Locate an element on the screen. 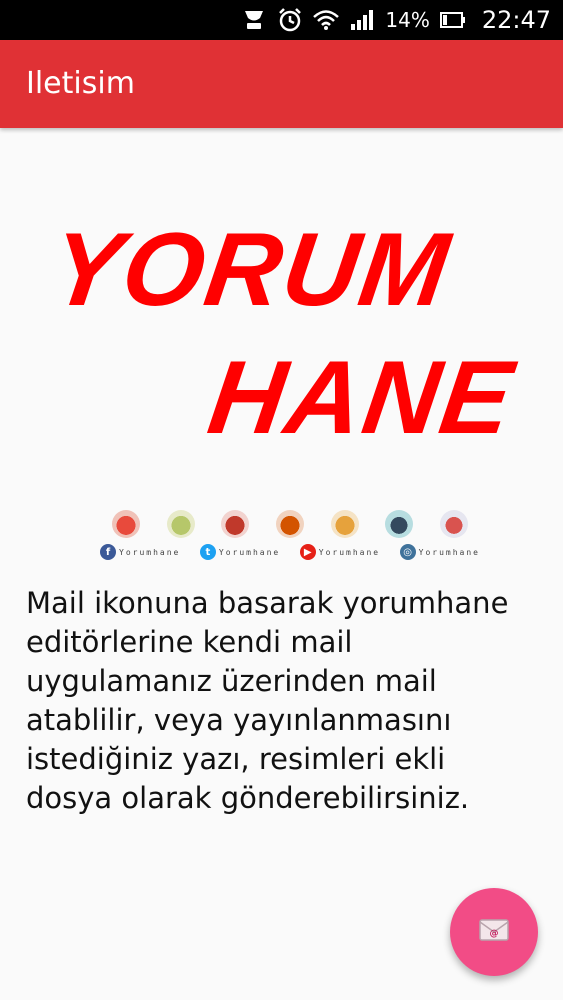 The image size is (563, 1000). status-icons: 14% 22:47 is located at coordinates (396, 20).